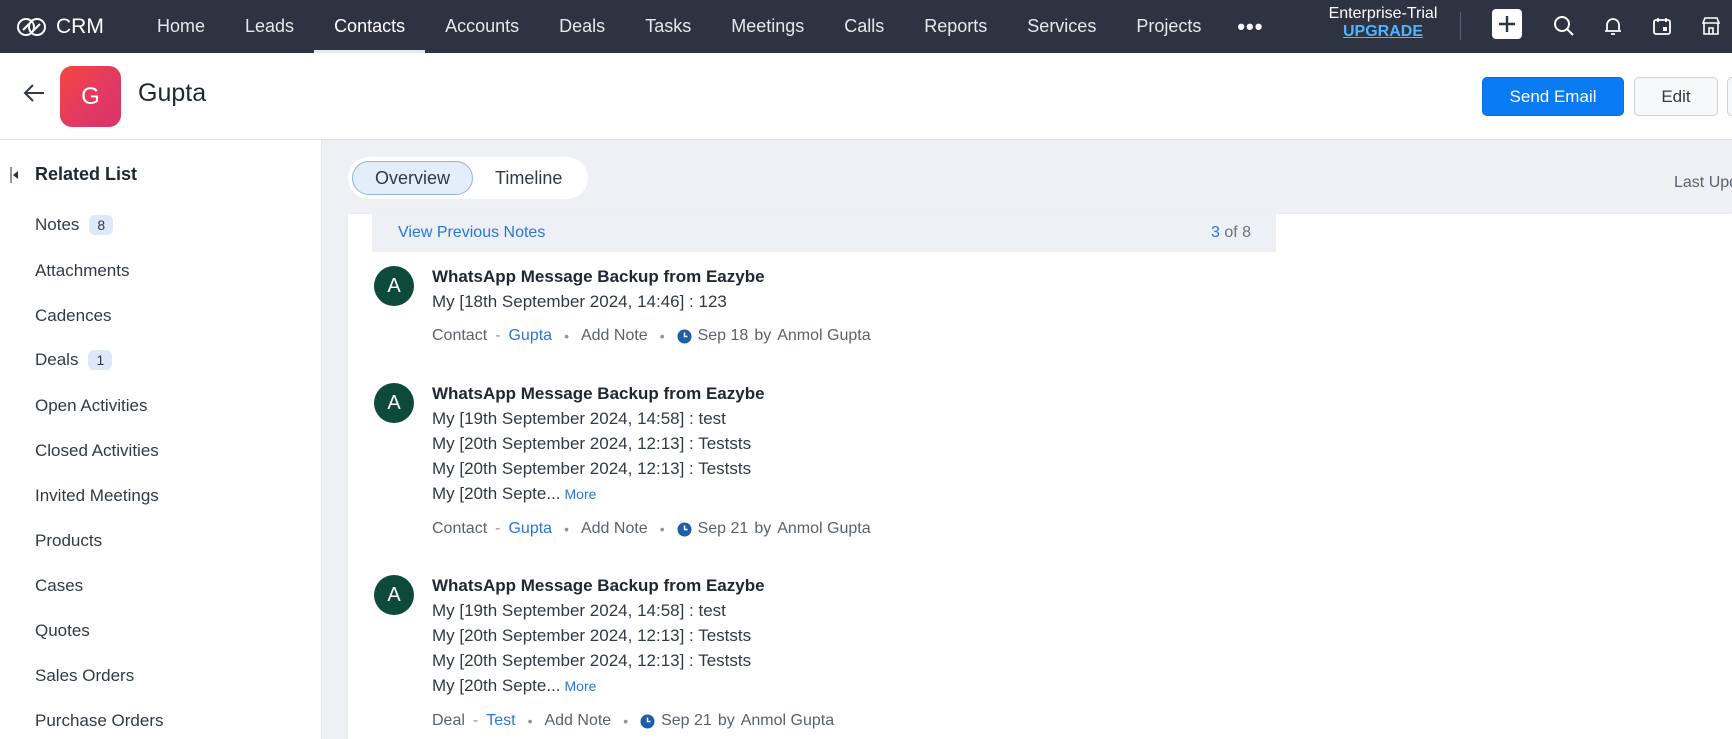 Image resolution: width=1732 pixels, height=739 pixels. I want to click on nav-meetings: Meetings, so click(767, 26).